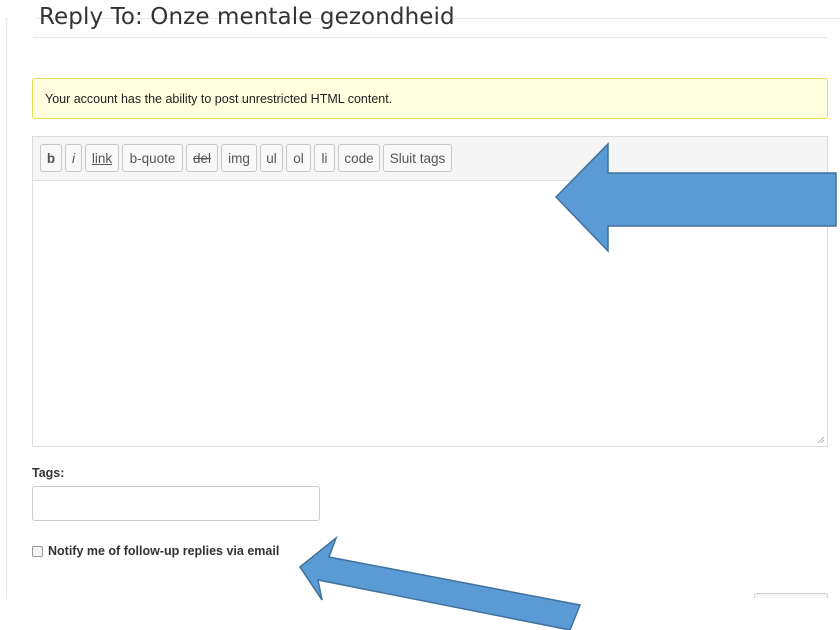 The image size is (840, 630). Describe the element at coordinates (359, 158) in the screenshot. I see `code-button: code` at that location.